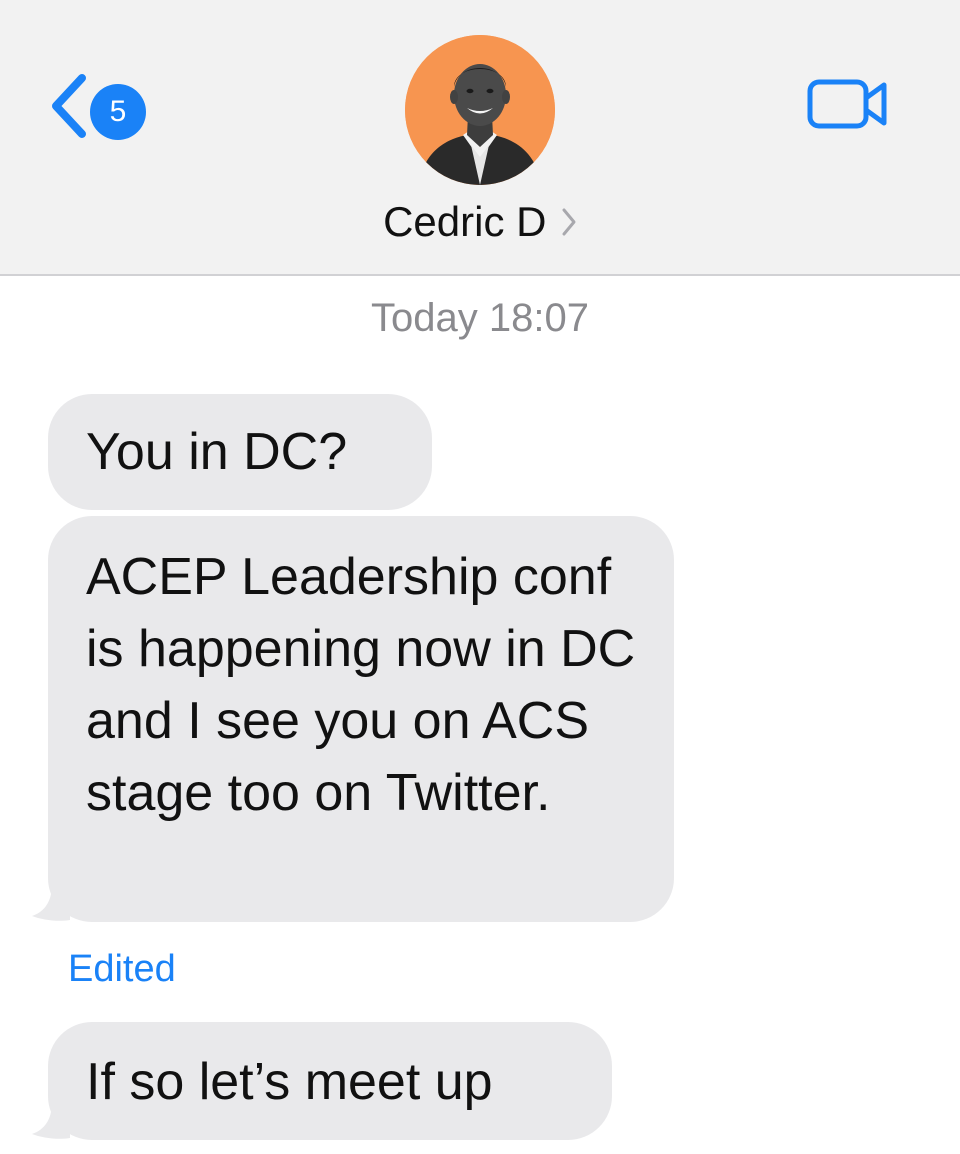  I want to click on avatar-portrait, so click(480, 110).